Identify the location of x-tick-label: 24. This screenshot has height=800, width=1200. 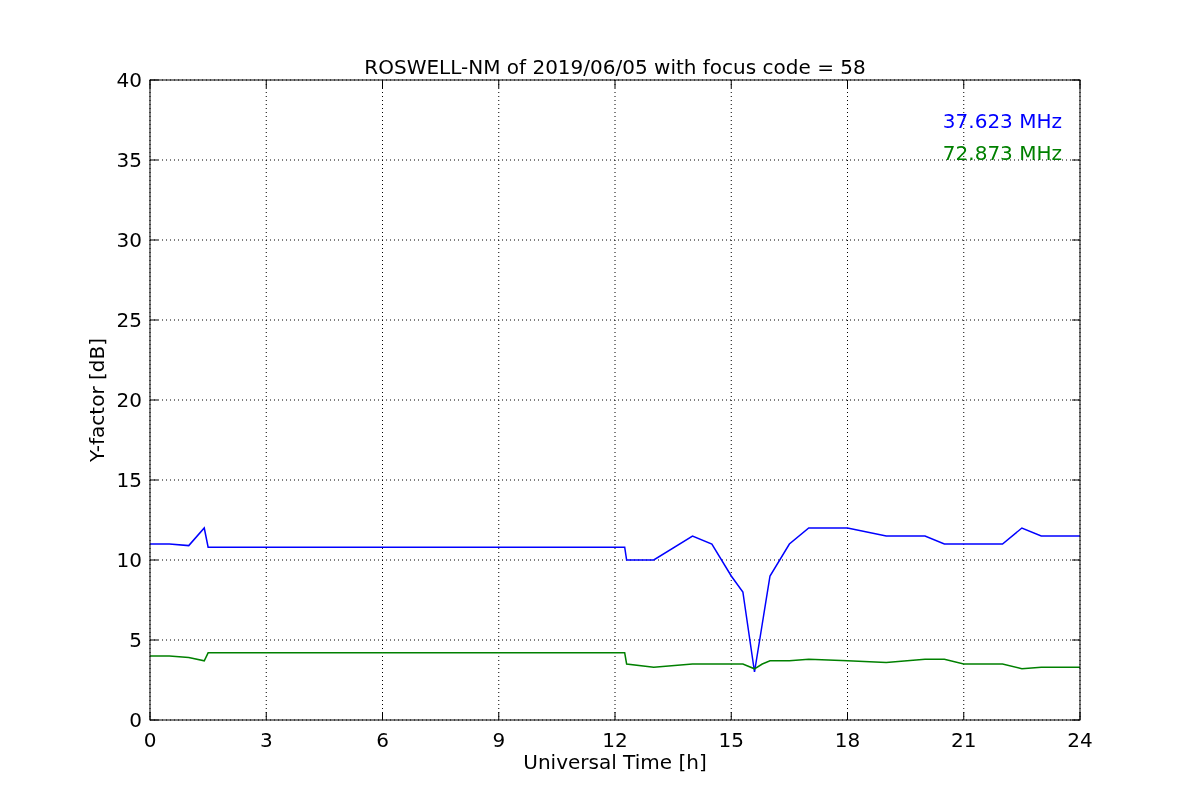
(1080, 740).